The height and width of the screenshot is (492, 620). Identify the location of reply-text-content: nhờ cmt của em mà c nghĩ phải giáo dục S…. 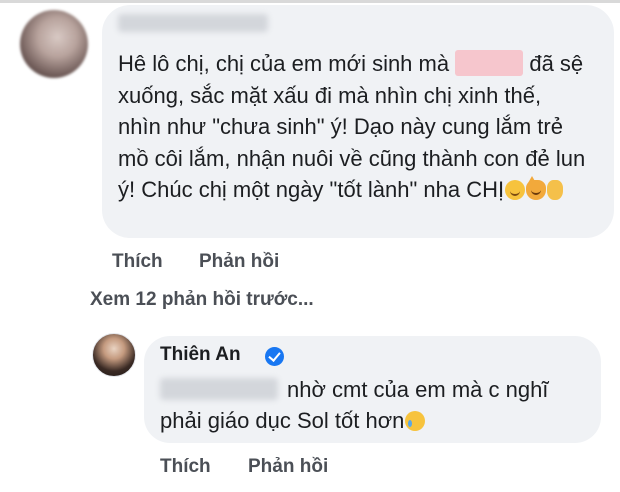
(354, 405).